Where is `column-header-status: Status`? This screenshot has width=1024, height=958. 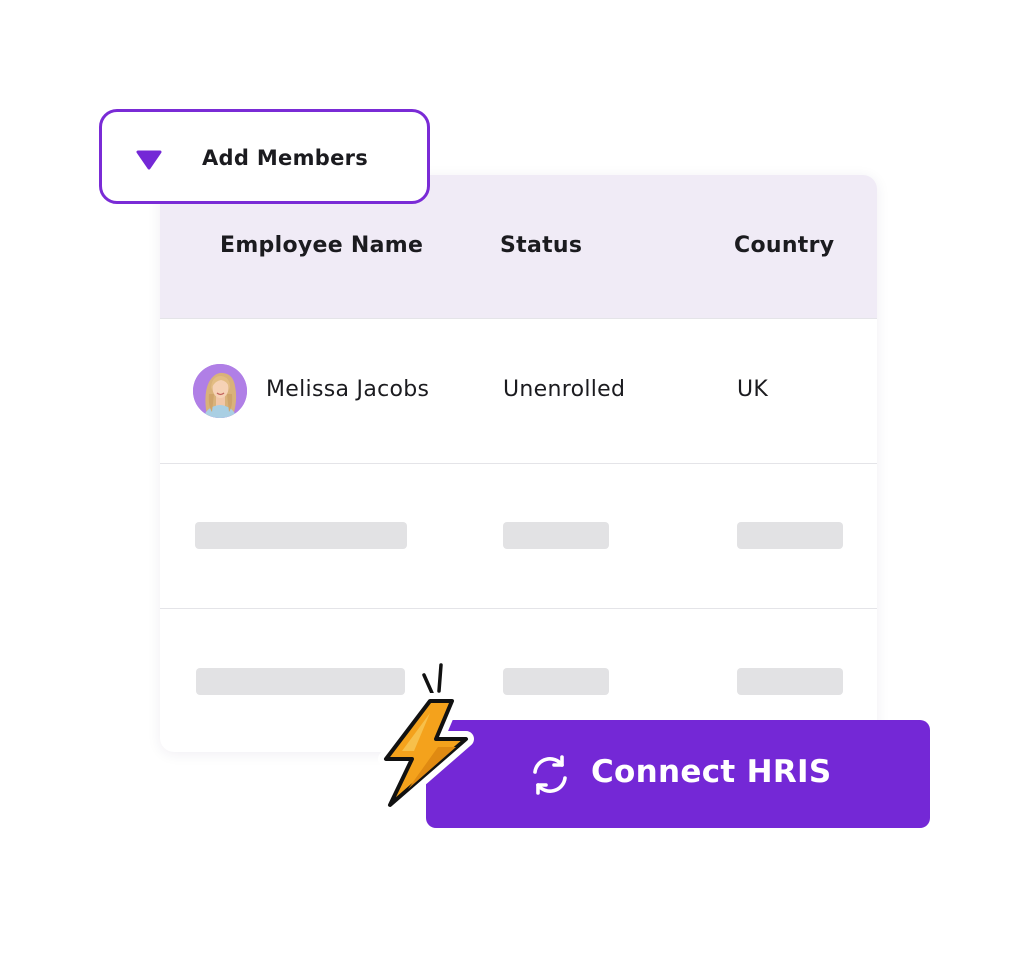 column-header-status: Status is located at coordinates (541, 245).